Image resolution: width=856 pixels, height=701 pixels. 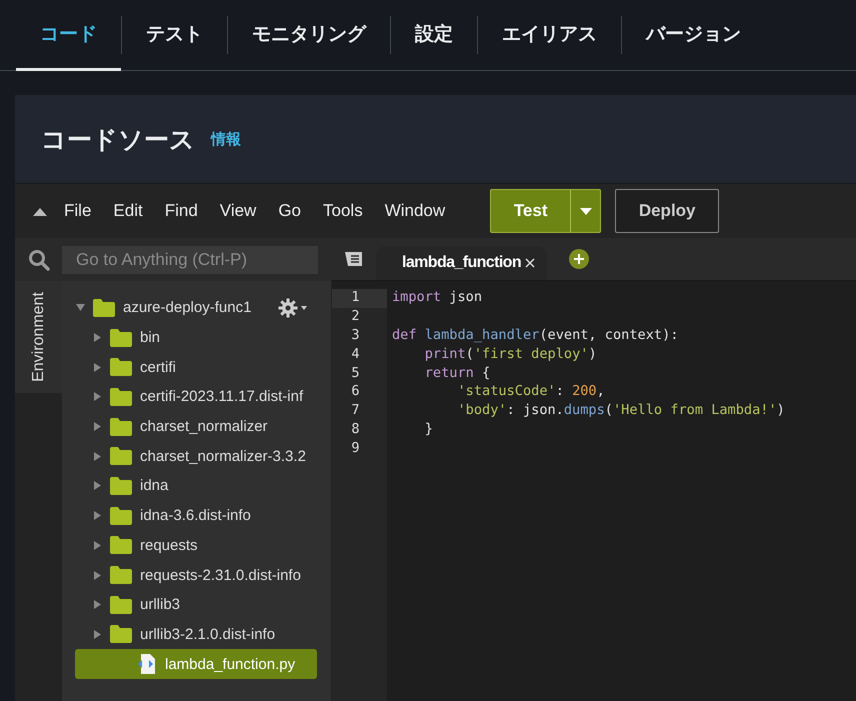 What do you see at coordinates (203, 308) in the screenshot?
I see `folder-item: azure-deploy-func1` at bounding box center [203, 308].